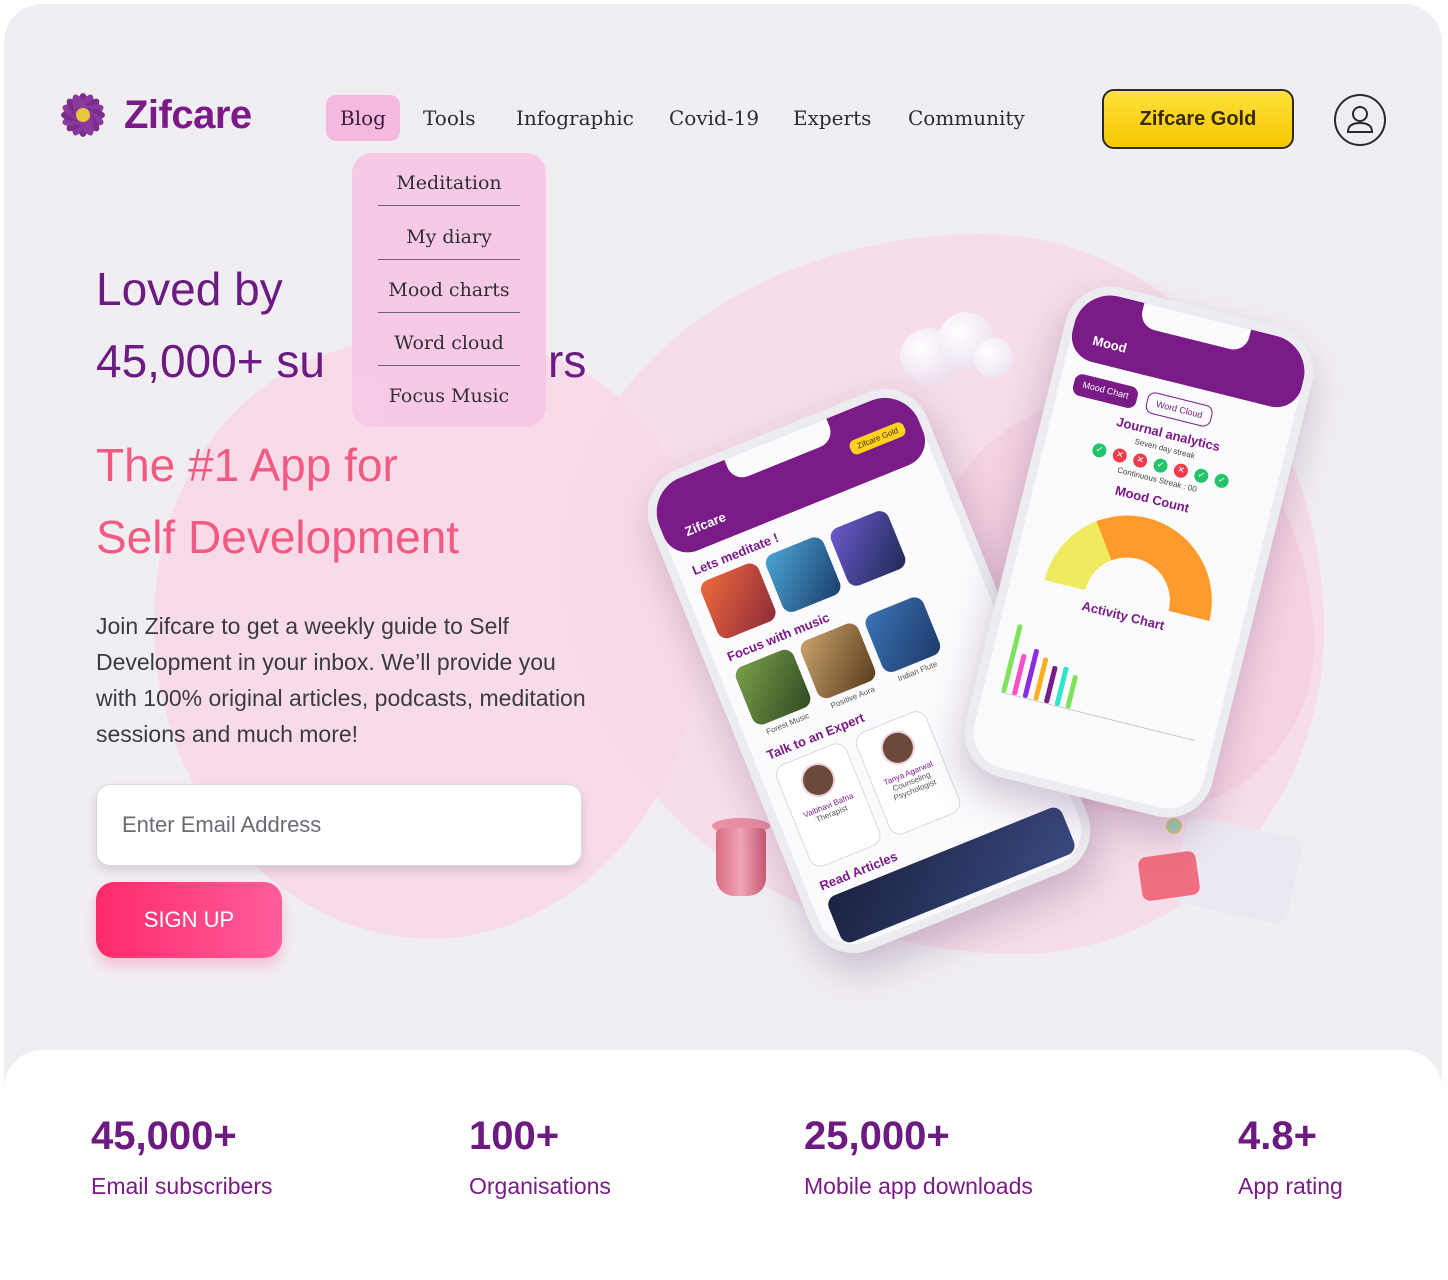  Describe the element at coordinates (339, 825) in the screenshot. I see `email-input` at that location.